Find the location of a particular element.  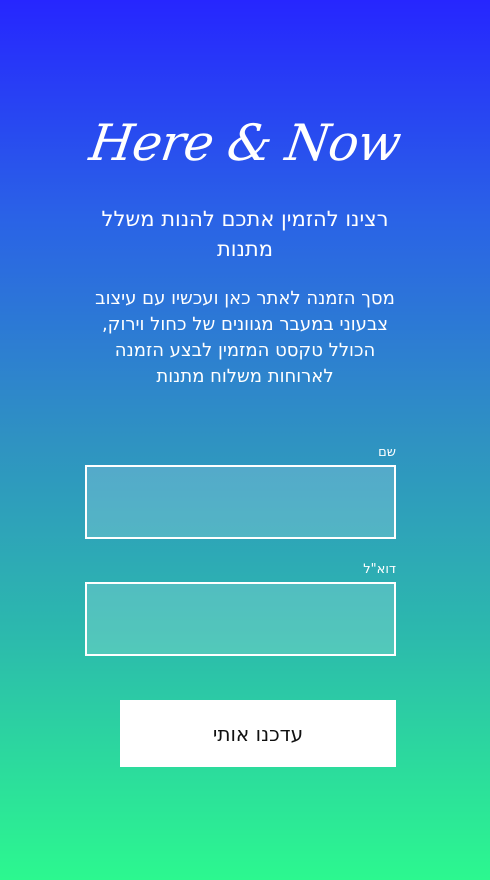

name-input is located at coordinates (240, 502).